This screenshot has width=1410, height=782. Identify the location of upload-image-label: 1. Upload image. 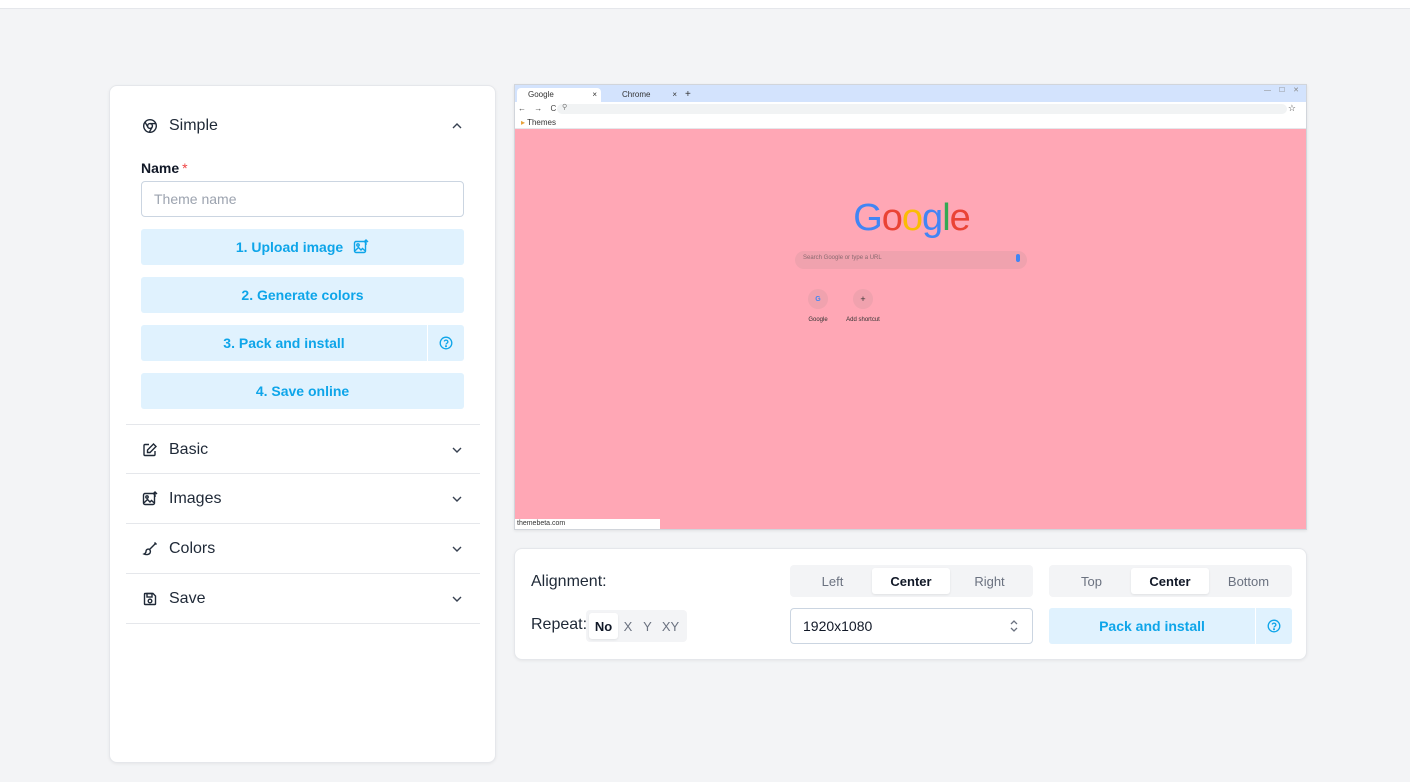
(289, 247).